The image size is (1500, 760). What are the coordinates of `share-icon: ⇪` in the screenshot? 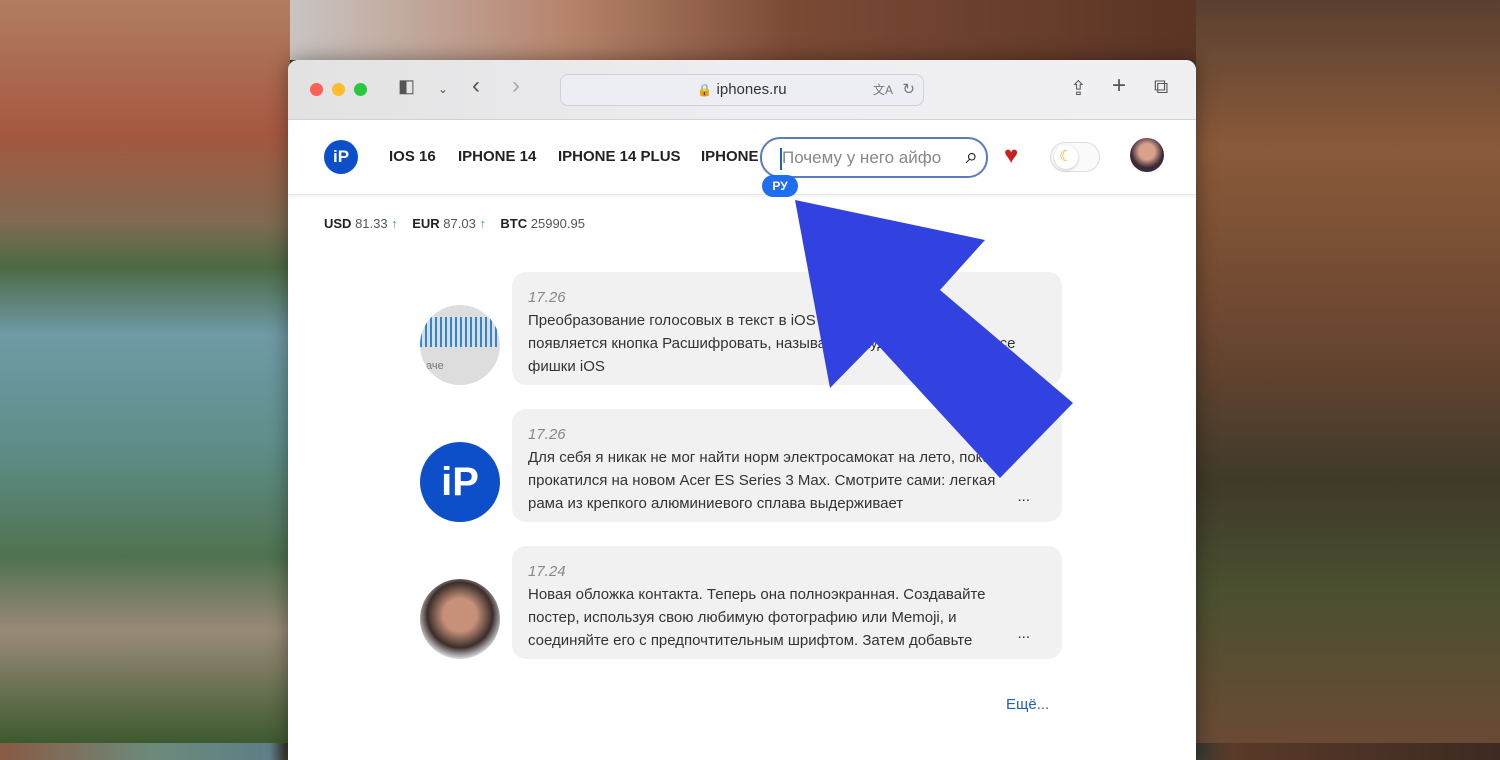 It's located at (1078, 88).